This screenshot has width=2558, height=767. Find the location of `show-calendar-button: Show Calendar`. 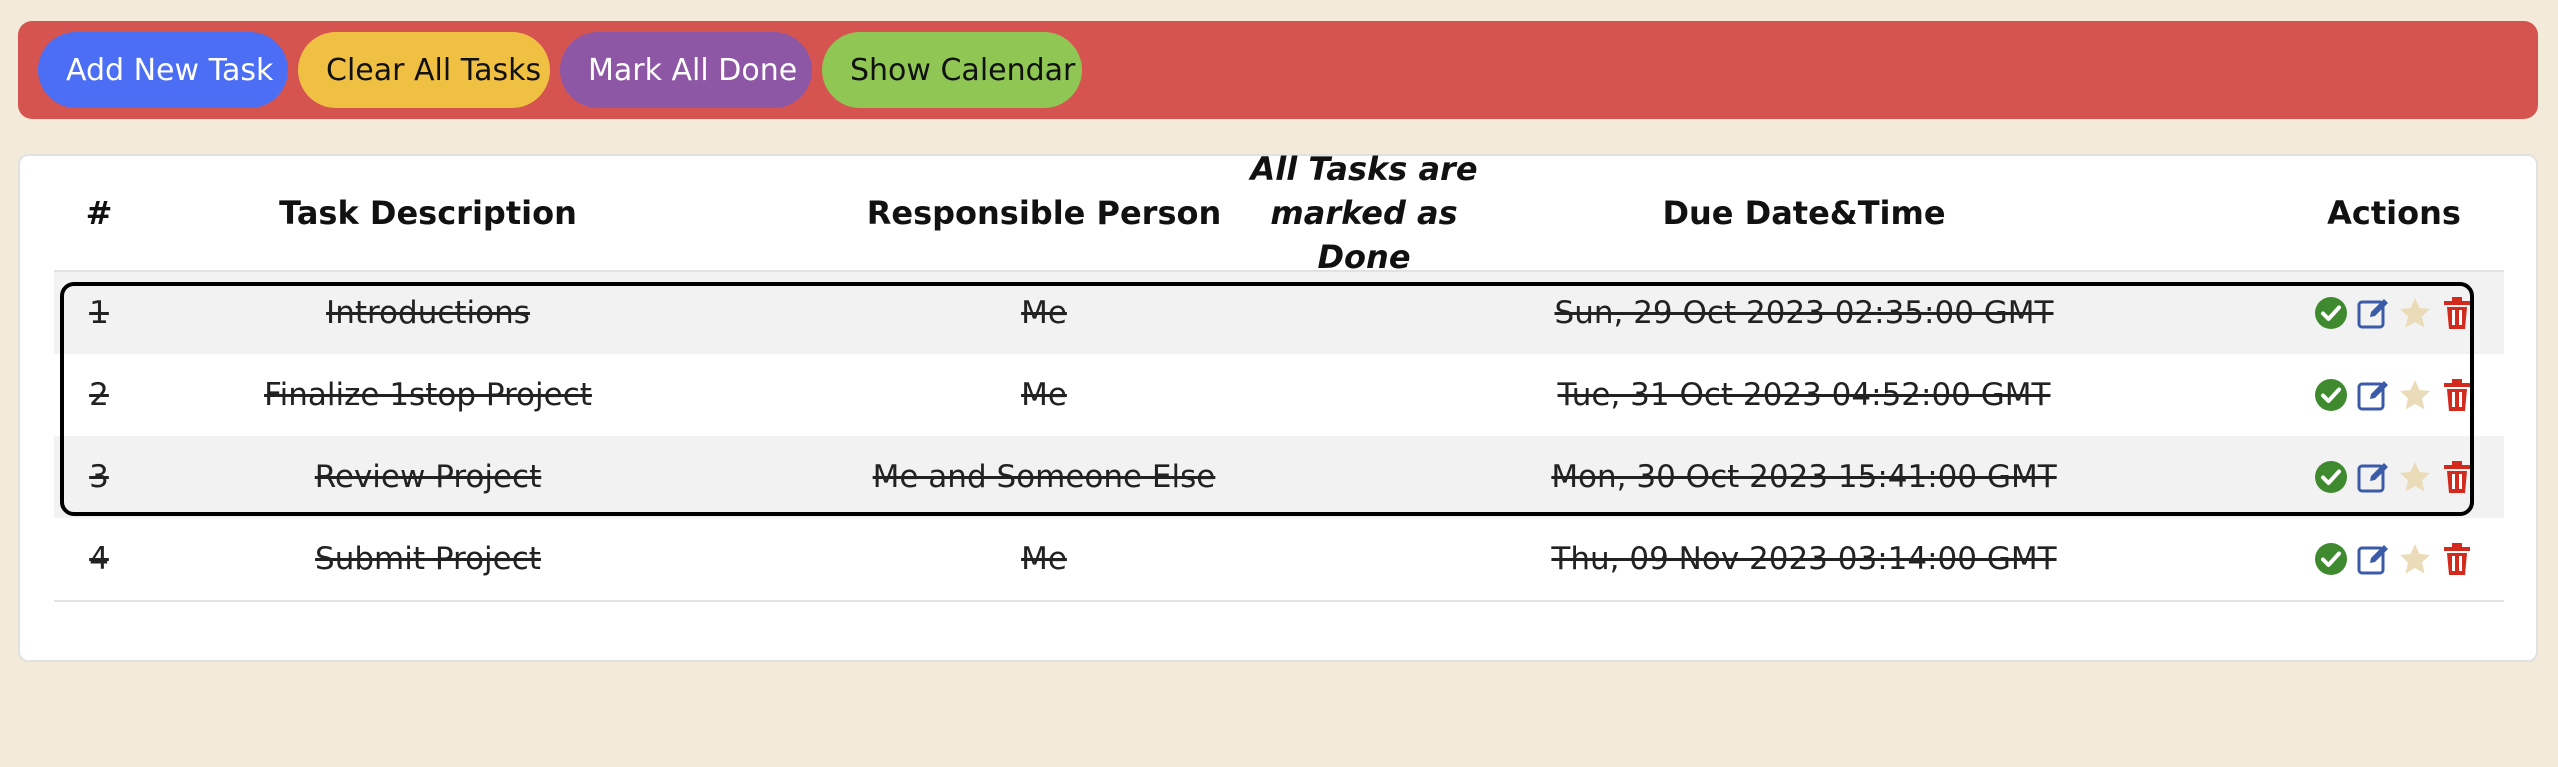

show-calendar-button: Show Calendar is located at coordinates (952, 70).